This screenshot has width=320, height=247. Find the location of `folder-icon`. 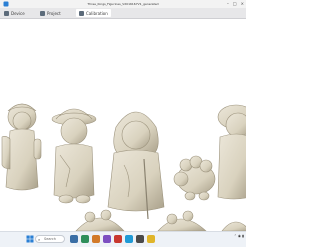

folder-icon is located at coordinates (151, 239).